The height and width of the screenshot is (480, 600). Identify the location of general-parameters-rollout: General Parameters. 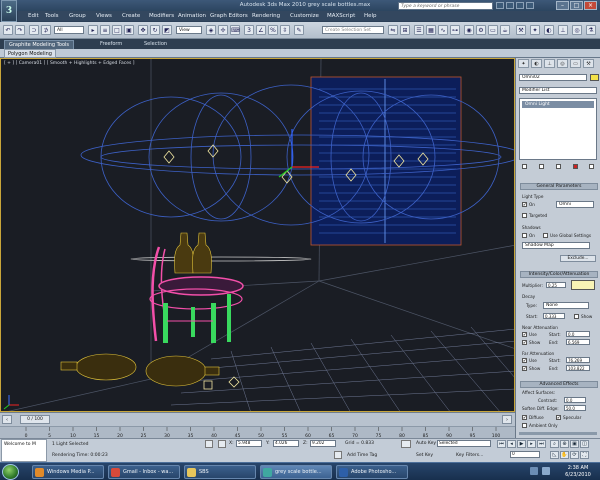
(559, 186).